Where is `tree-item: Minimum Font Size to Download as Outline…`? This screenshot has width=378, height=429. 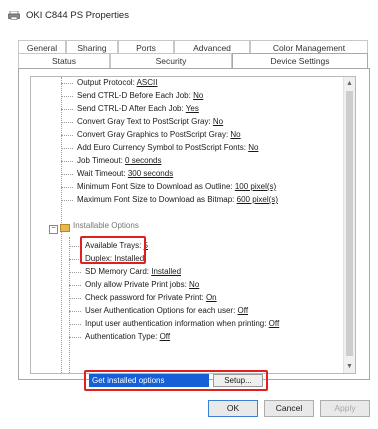 tree-item: Minimum Font Size to Download as Outline… is located at coordinates (176, 187).